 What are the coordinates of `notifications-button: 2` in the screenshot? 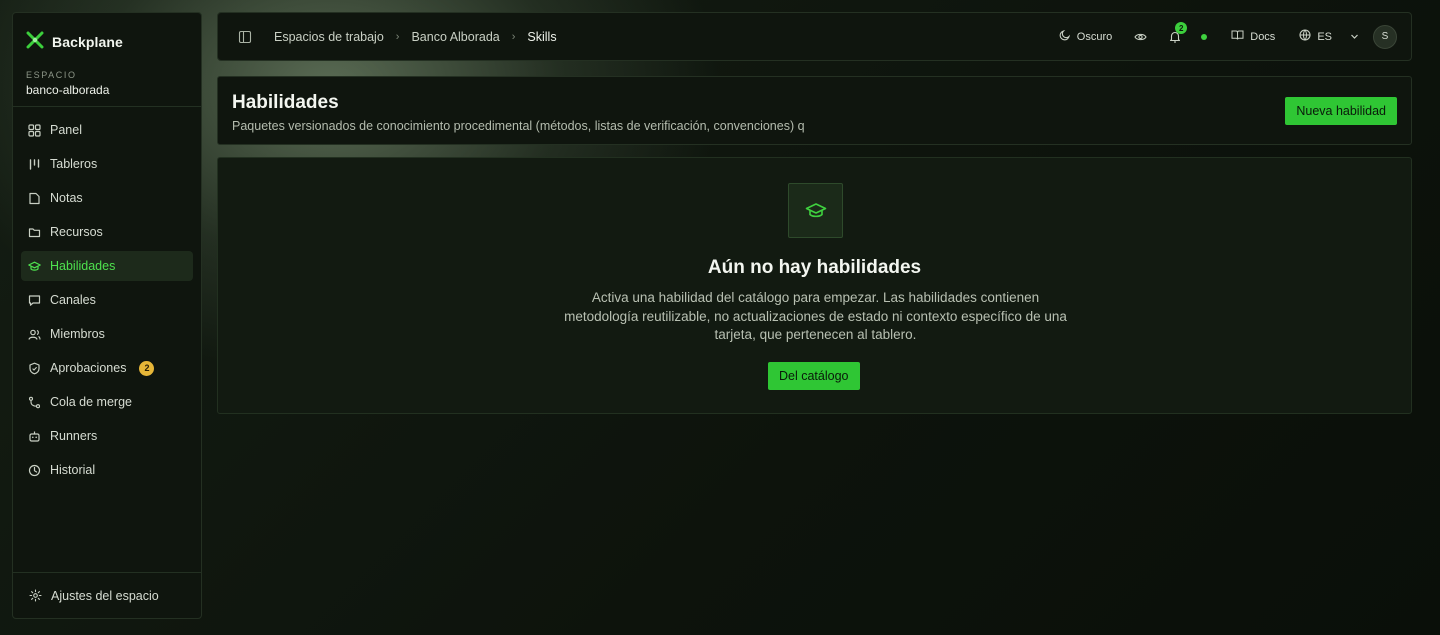 It's located at (1178, 32).